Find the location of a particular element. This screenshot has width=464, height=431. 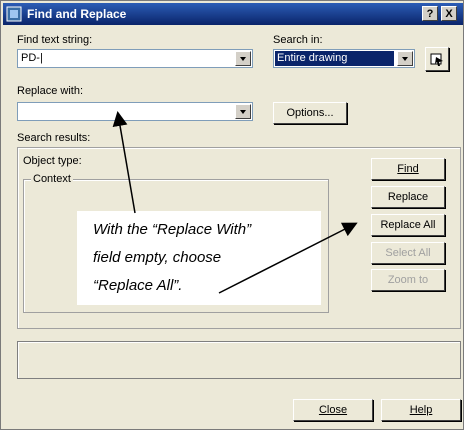

select-objects-icon is located at coordinates (436, 59).